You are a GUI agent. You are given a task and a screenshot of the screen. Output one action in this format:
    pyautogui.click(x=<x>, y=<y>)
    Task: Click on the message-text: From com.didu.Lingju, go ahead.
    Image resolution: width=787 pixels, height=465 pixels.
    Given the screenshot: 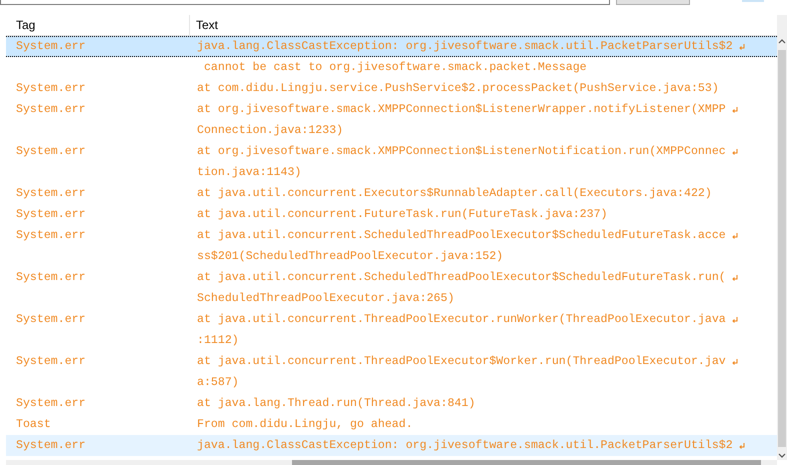 What is the action you would take?
    pyautogui.click(x=305, y=424)
    